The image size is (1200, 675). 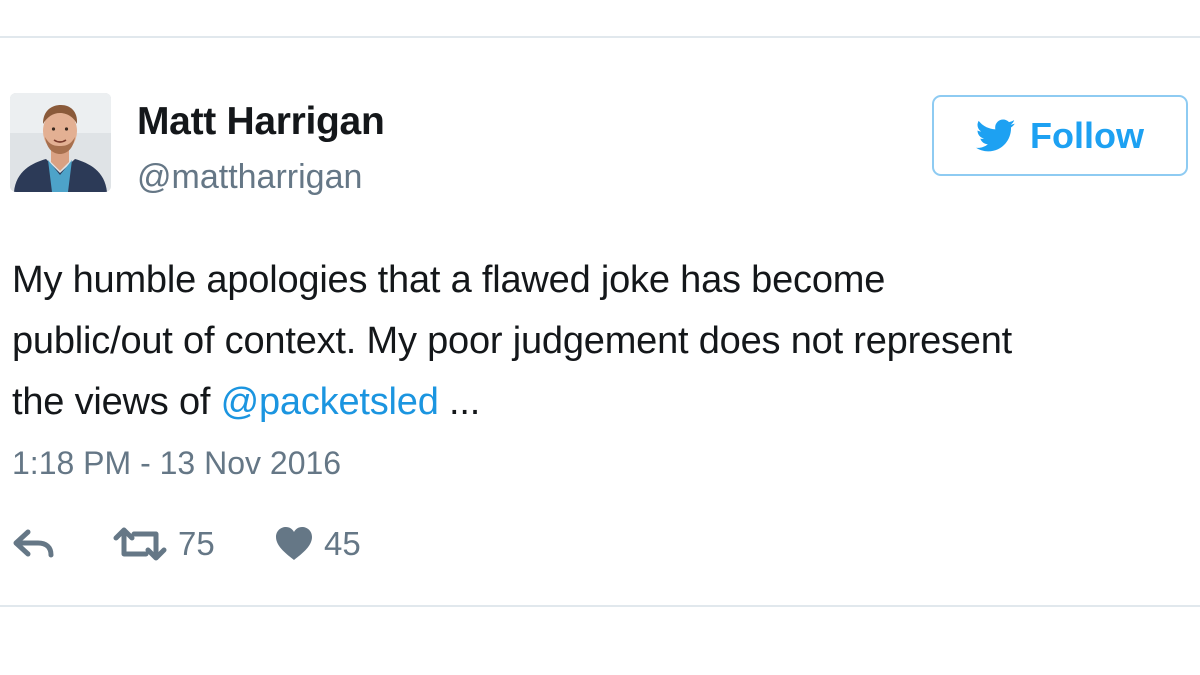 What do you see at coordinates (176, 463) in the screenshot?
I see `tweet-timestamp: 1:18 PM - 13 Nov 2016` at bounding box center [176, 463].